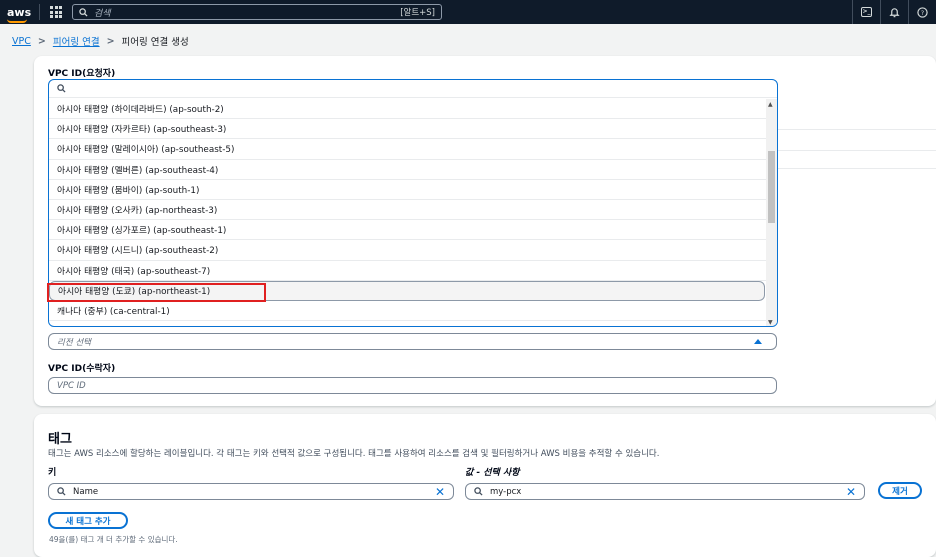  What do you see at coordinates (408, 109) in the screenshot?
I see `region-option: 아시아 태평양 (하이데라바드) (ap-south-2)` at bounding box center [408, 109].